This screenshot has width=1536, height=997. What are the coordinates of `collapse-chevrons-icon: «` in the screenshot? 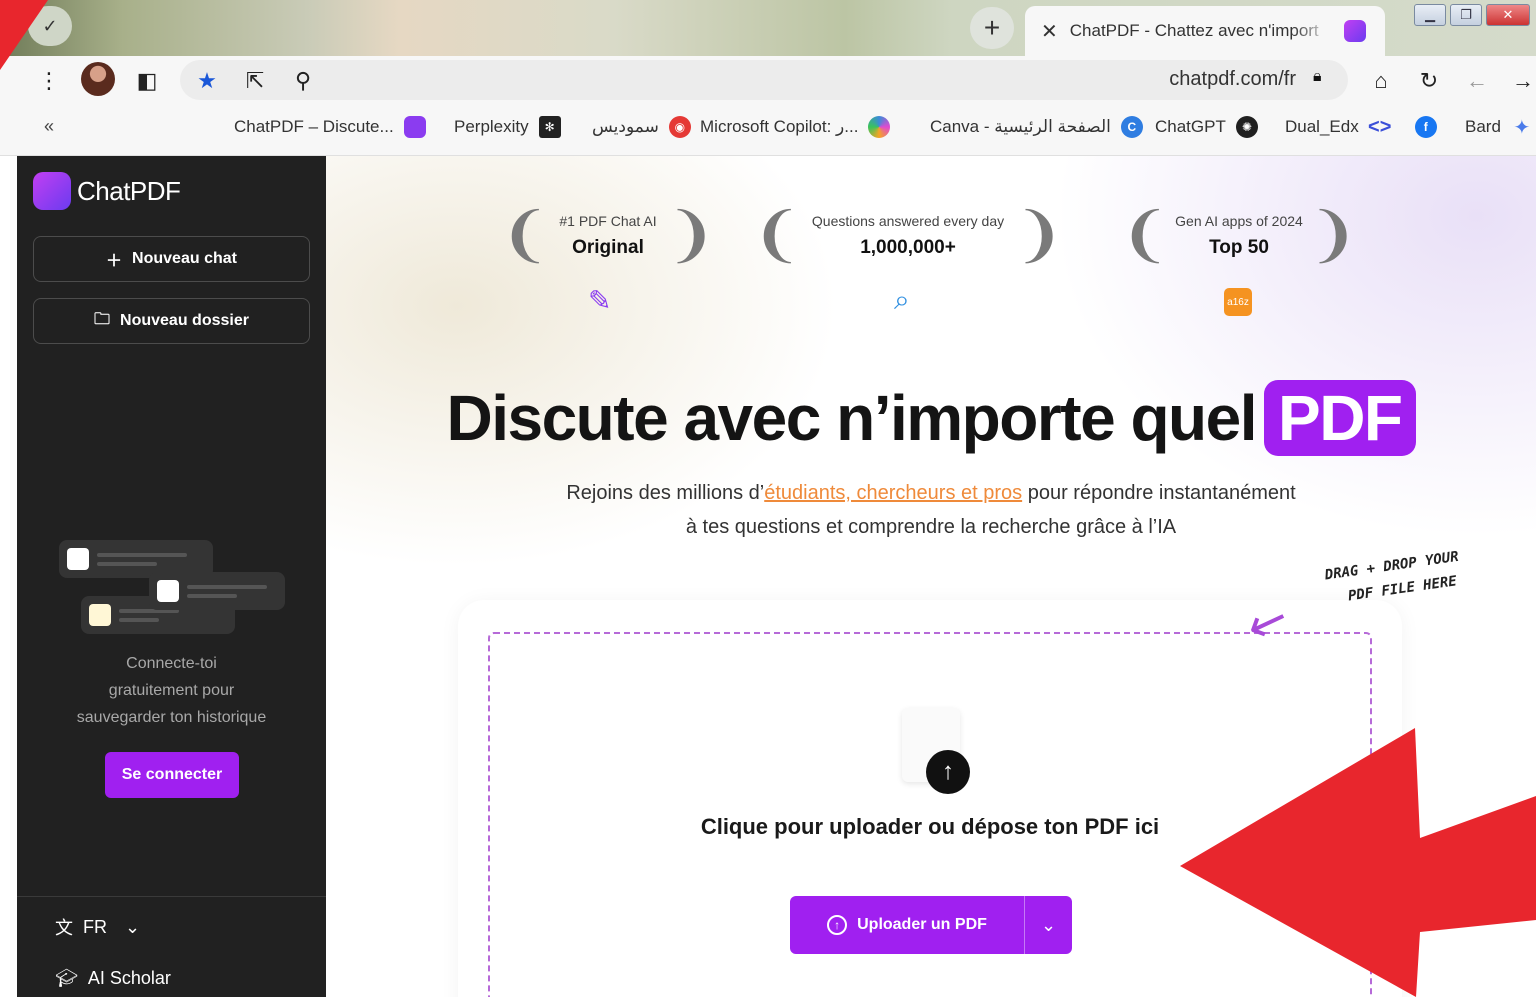 It's located at (49, 126).